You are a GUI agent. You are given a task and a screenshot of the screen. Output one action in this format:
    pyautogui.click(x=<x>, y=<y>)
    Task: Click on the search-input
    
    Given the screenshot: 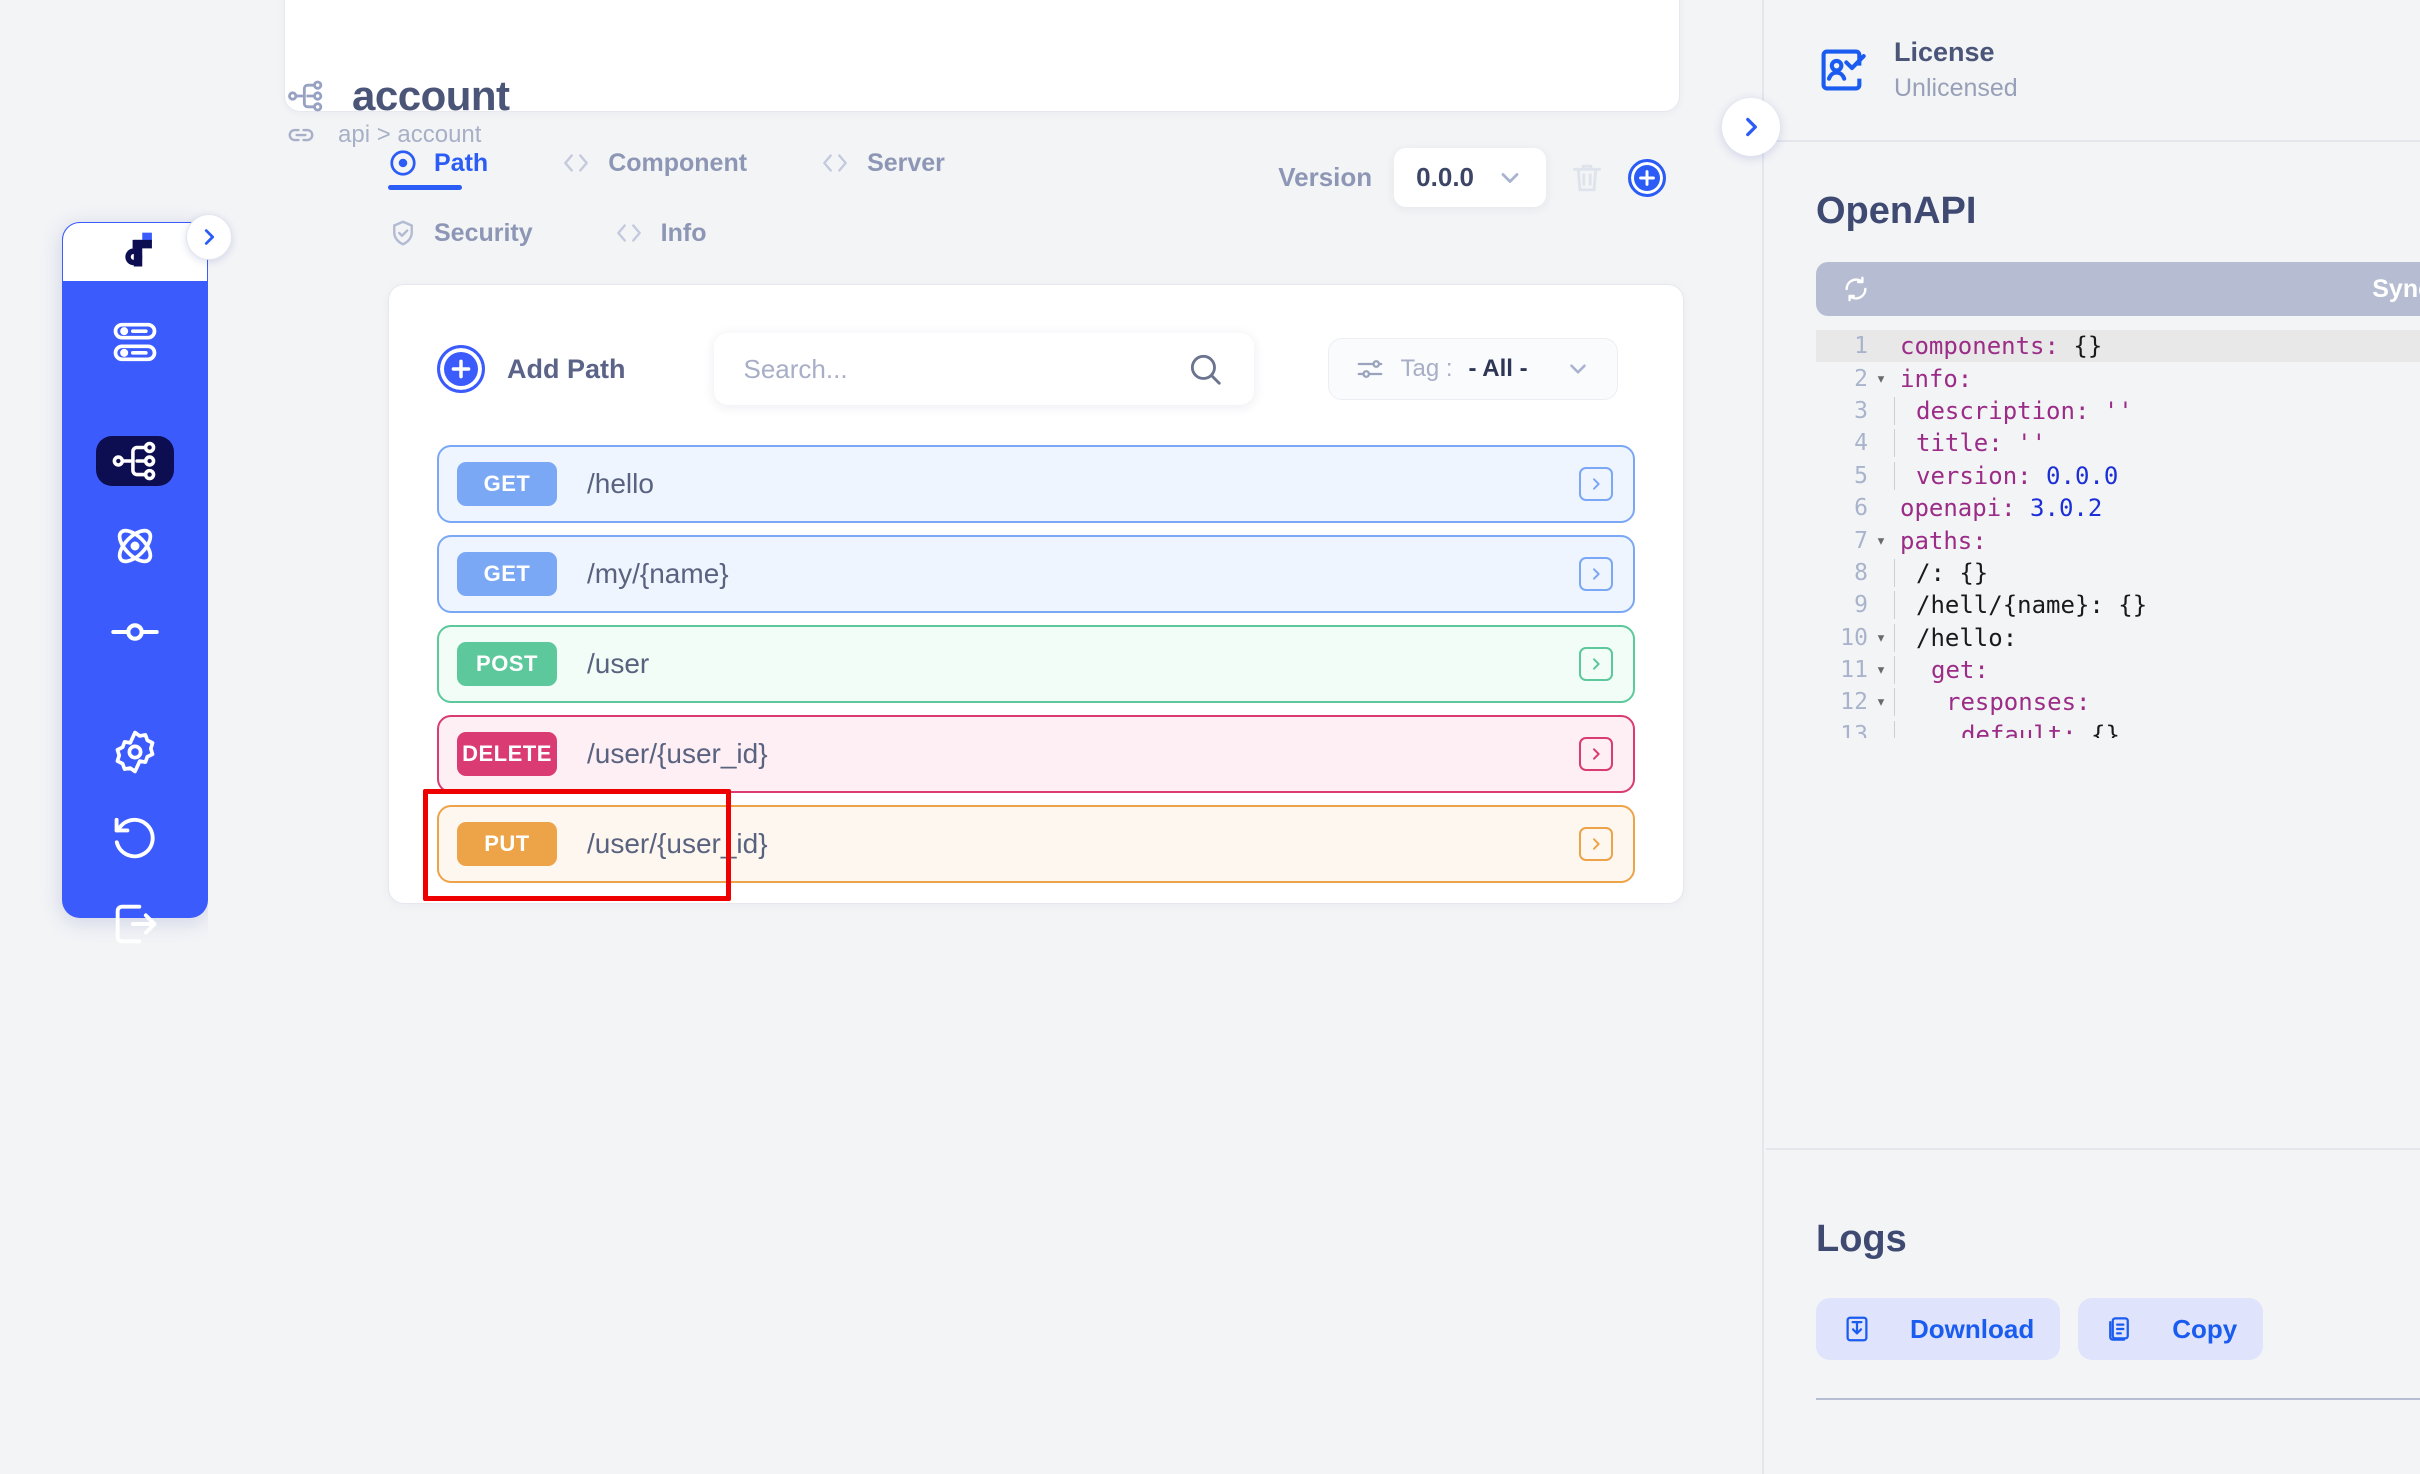 What is the action you would take?
    pyautogui.click(x=964, y=369)
    